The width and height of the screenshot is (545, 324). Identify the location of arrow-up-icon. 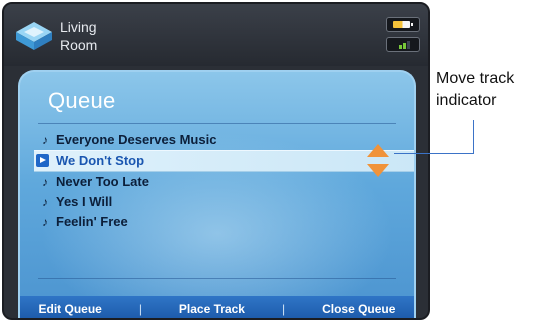
(378, 150).